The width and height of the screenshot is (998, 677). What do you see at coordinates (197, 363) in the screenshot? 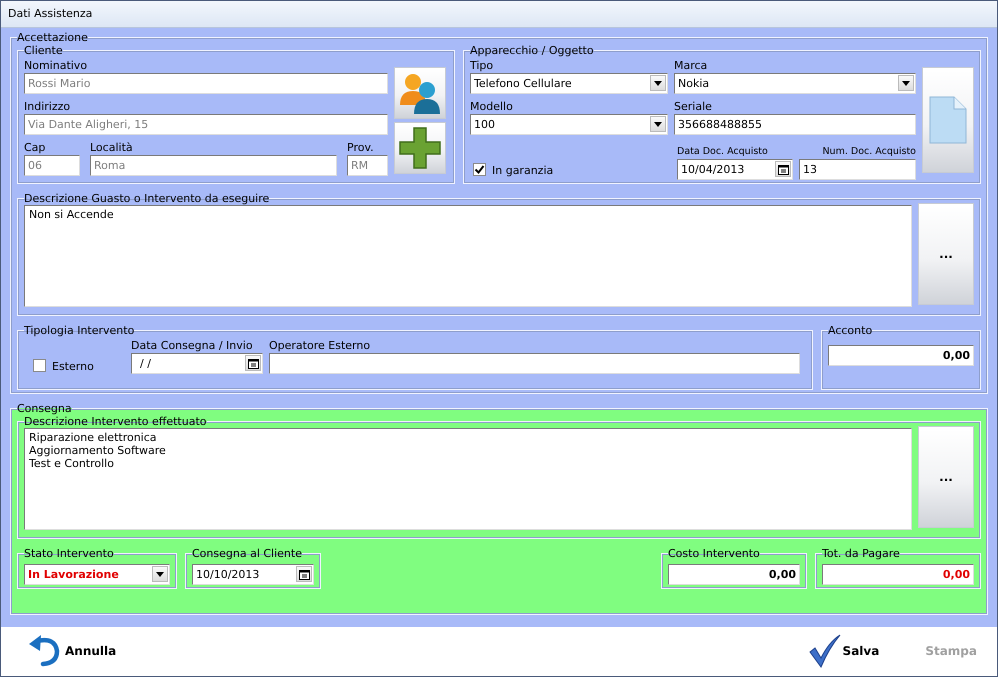
I see `date-field: / /` at bounding box center [197, 363].